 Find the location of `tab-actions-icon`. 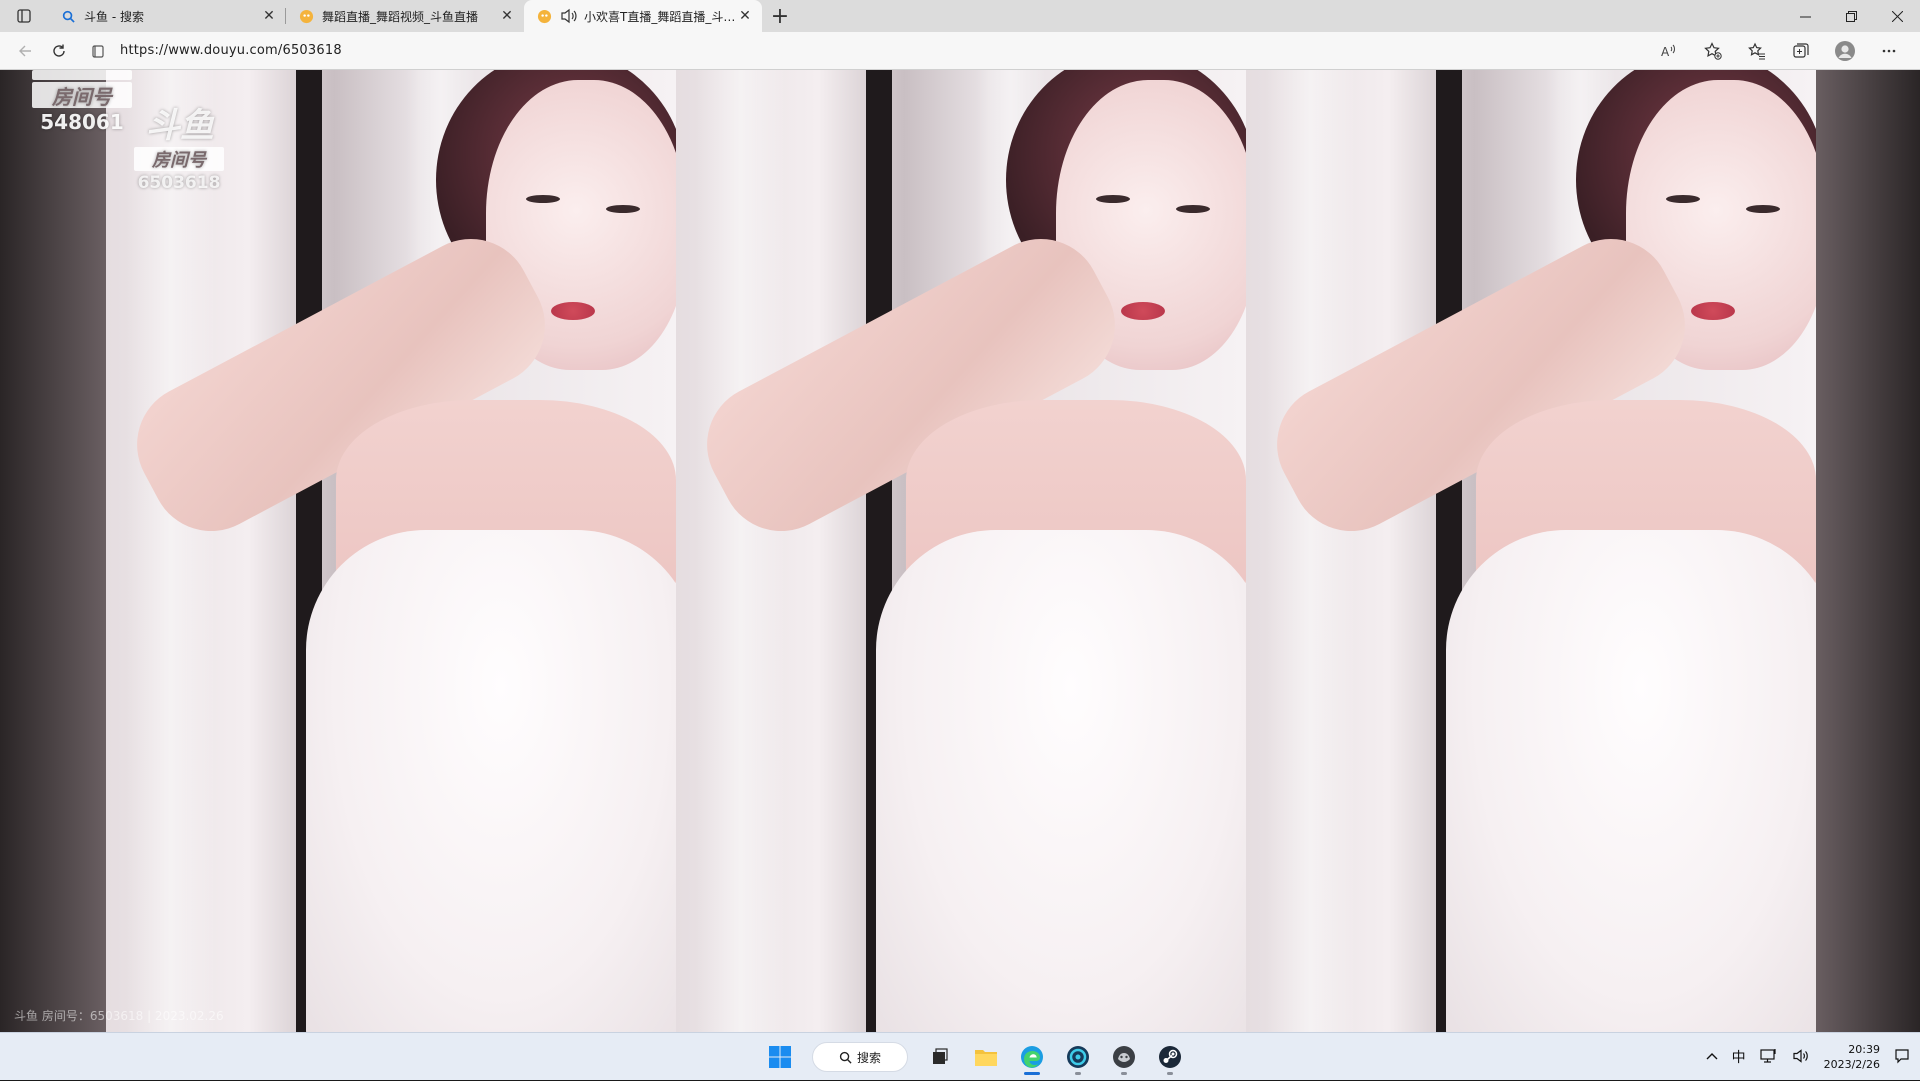

tab-actions-icon is located at coordinates (24, 16).